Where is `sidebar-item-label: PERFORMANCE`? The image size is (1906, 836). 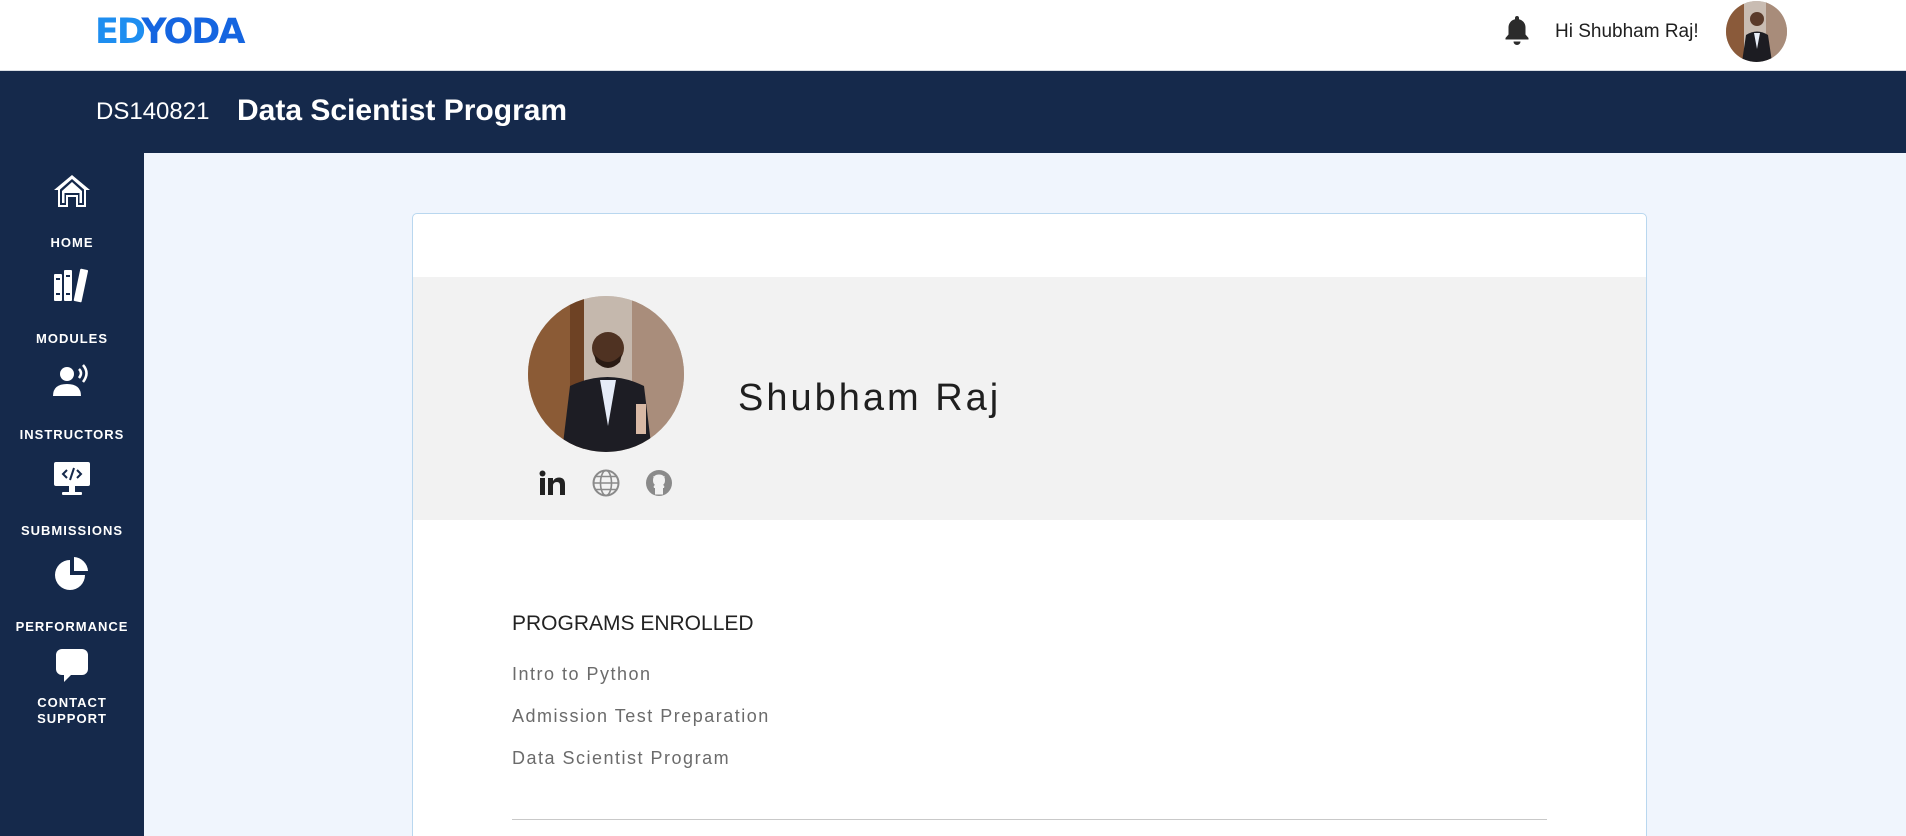
sidebar-item-label: PERFORMANCE is located at coordinates (72, 626).